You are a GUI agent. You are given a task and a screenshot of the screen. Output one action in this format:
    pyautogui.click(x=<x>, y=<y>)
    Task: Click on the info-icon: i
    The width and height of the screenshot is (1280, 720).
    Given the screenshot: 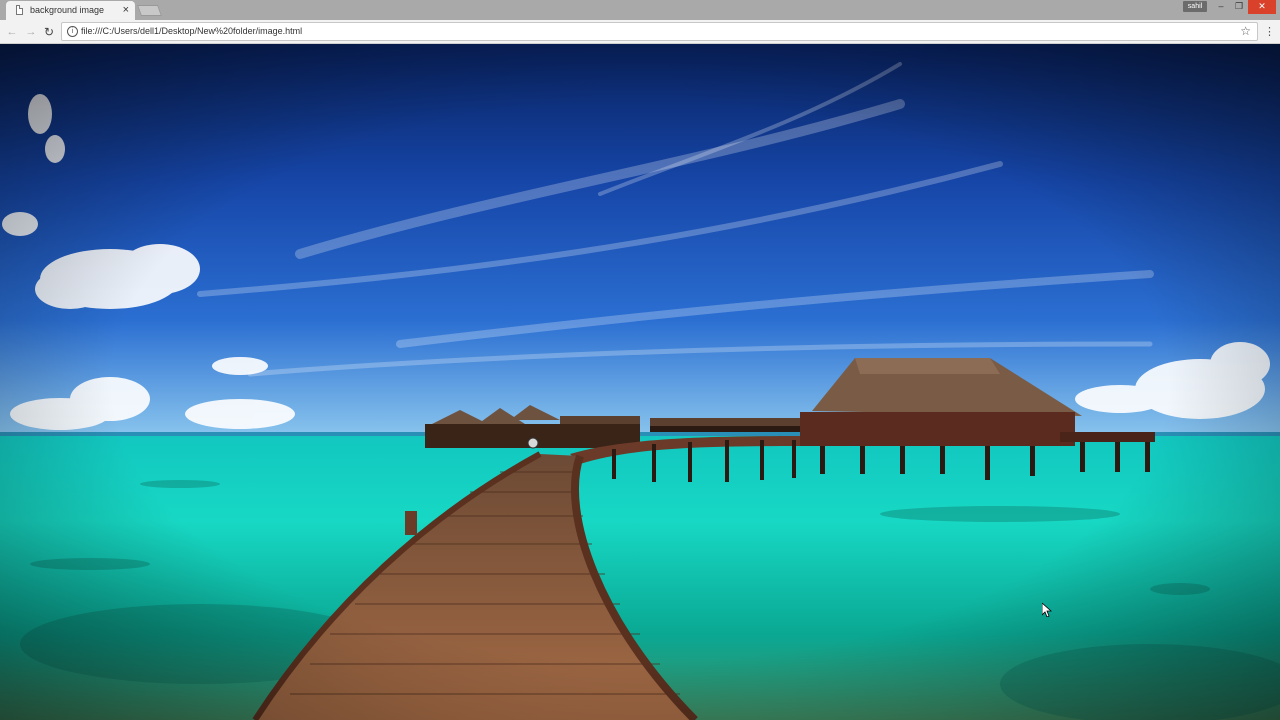 What is the action you would take?
    pyautogui.click(x=72, y=31)
    